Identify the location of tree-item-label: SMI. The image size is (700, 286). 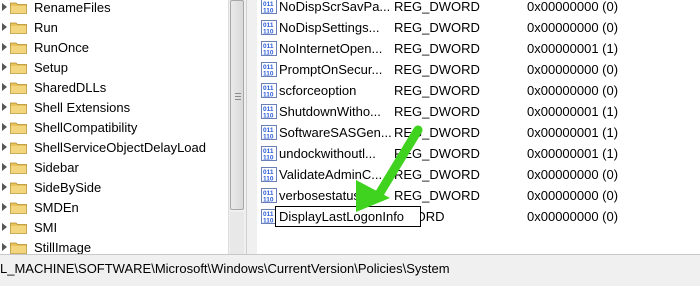
(46, 227).